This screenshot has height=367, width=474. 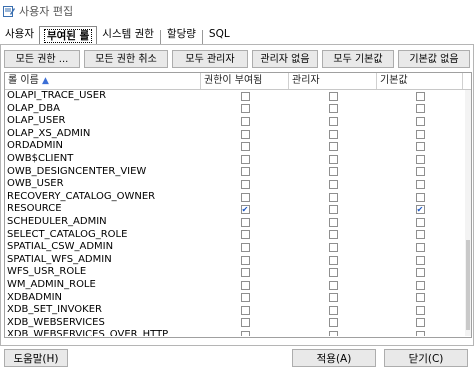 What do you see at coordinates (468, 213) in the screenshot?
I see `vertical-scrollbar` at bounding box center [468, 213].